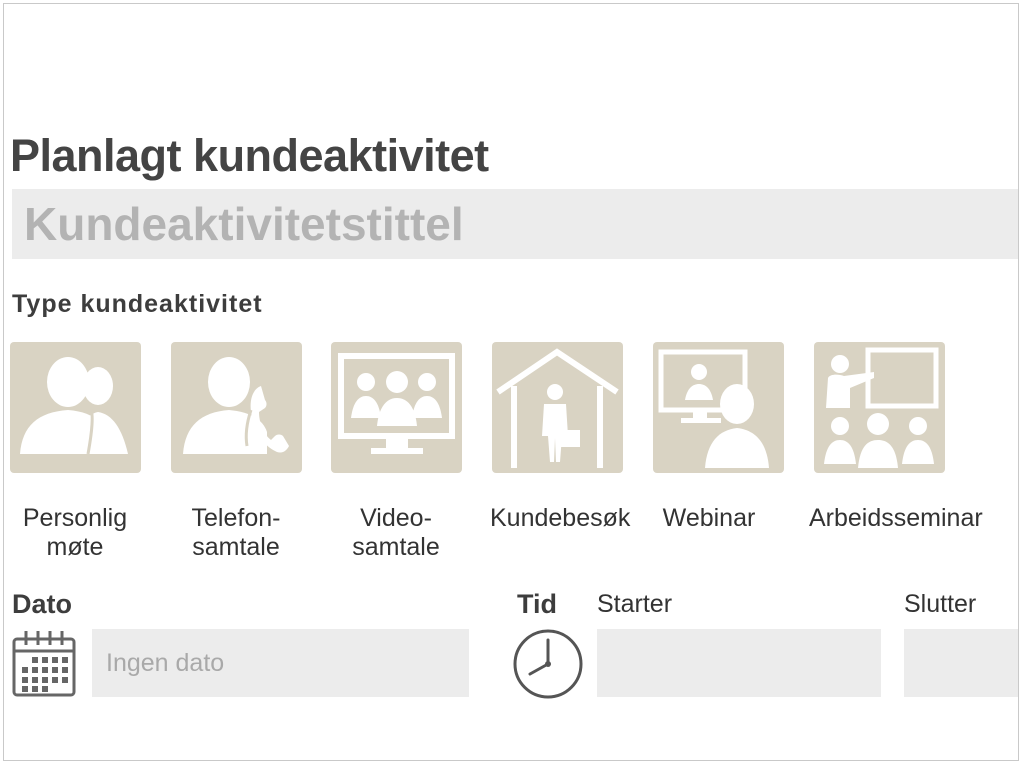  I want to click on start-time-label: Starter, so click(635, 604).